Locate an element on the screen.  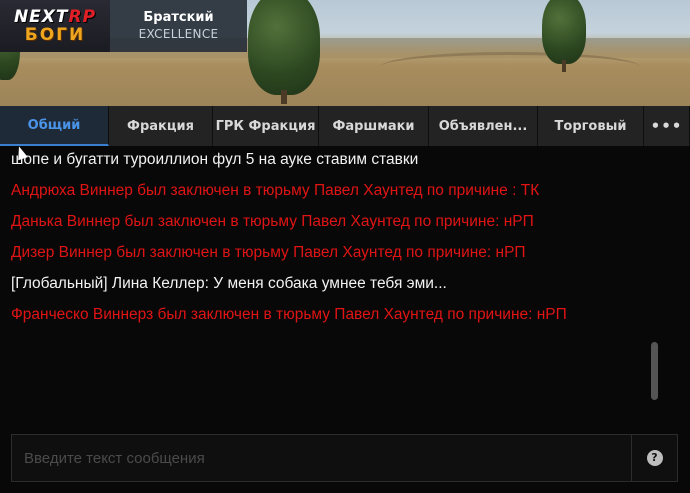
logo-text-next: NEXT is located at coordinates (41, 16).